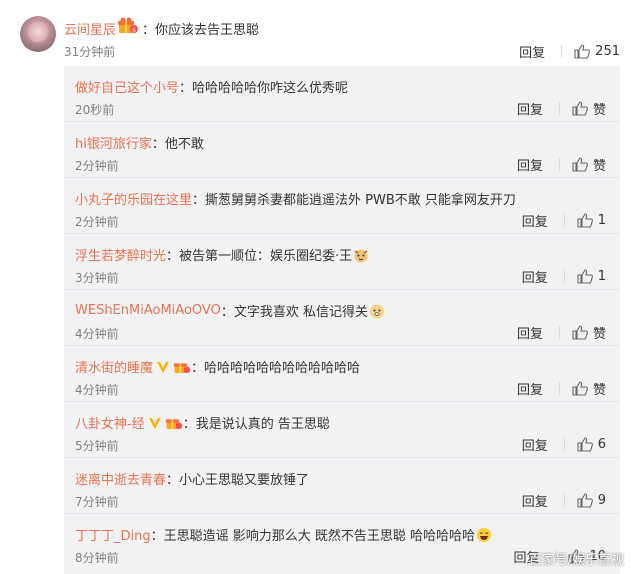  What do you see at coordinates (201, 30) in the screenshot?
I see `comment-text: ：你应该去告王思聪` at bounding box center [201, 30].